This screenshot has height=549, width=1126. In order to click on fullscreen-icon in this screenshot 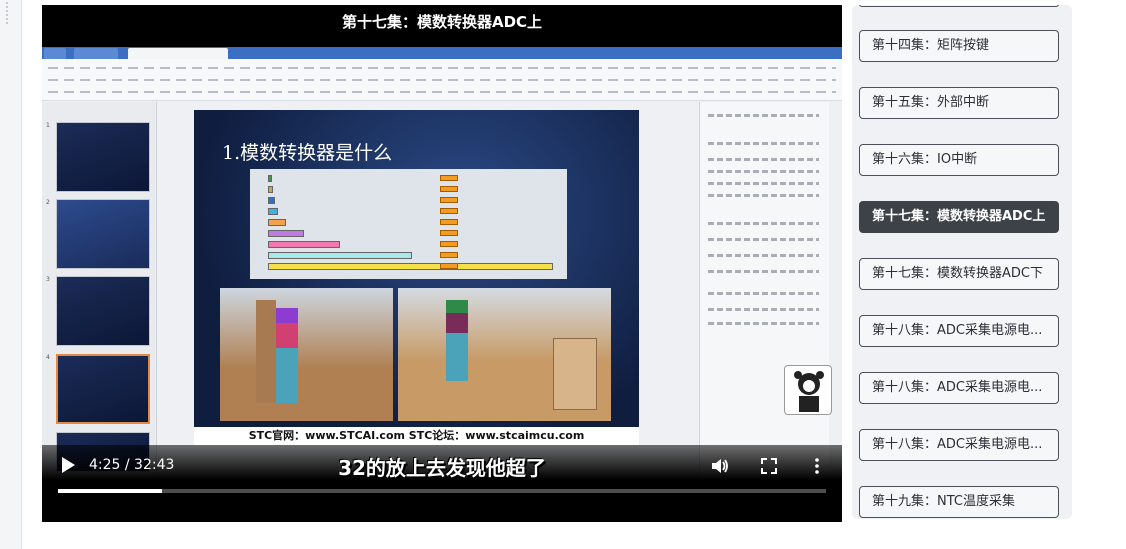, I will do `click(769, 466)`.